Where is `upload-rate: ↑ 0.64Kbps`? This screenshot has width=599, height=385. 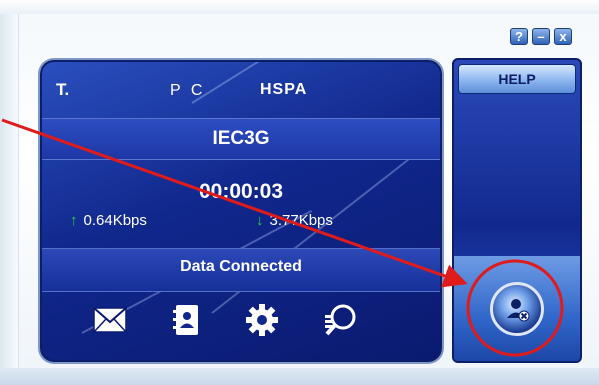 upload-rate: ↑ 0.64Kbps is located at coordinates (108, 220).